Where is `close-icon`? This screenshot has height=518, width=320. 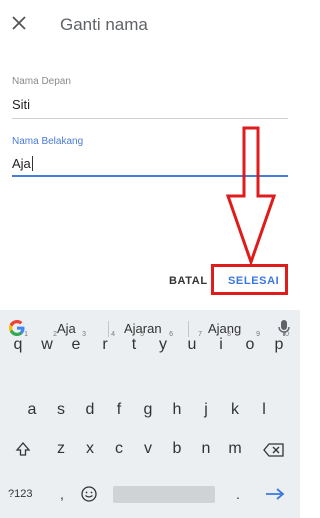
close-icon is located at coordinates (19, 23).